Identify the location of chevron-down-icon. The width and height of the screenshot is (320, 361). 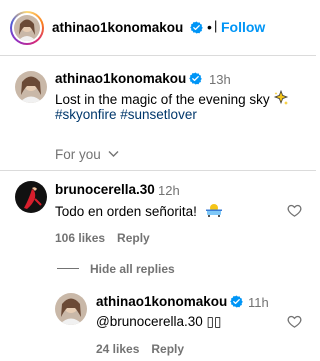
(113, 154).